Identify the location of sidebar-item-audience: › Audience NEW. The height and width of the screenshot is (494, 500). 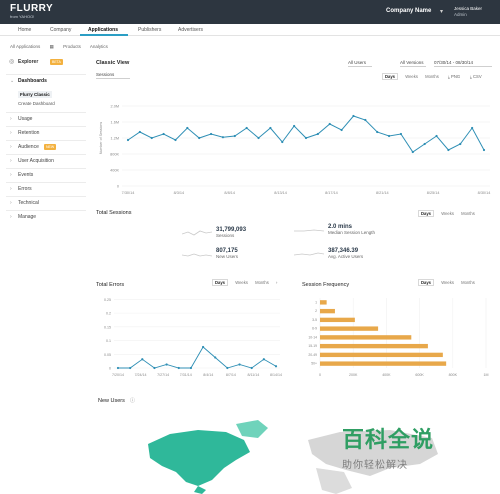
(46, 146).